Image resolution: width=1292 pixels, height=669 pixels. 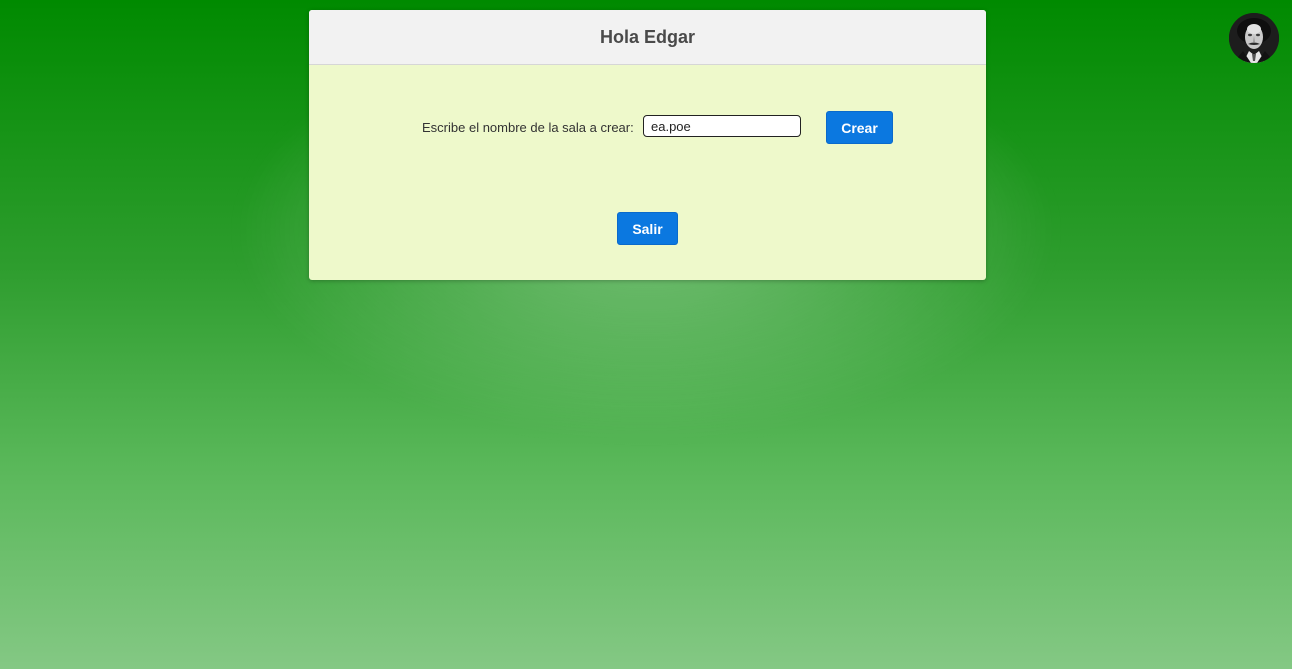 What do you see at coordinates (859, 127) in the screenshot?
I see `create-room-button: Crear` at bounding box center [859, 127].